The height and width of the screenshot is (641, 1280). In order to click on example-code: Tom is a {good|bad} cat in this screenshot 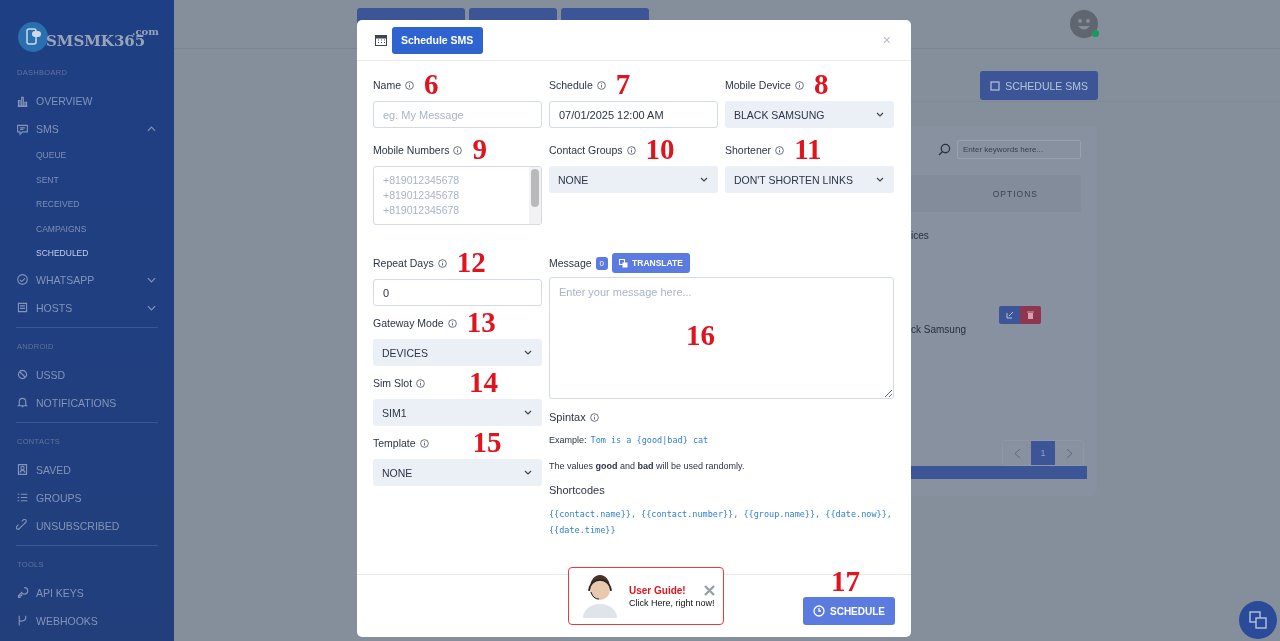, I will do `click(649, 440)`.